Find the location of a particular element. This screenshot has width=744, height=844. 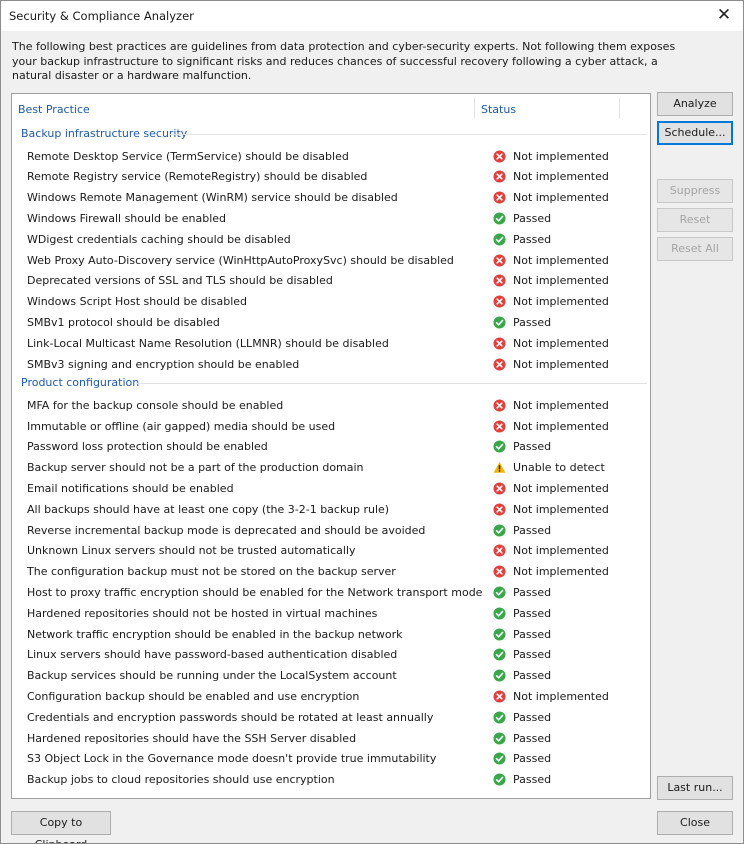

copy-to-clipboard-button: Copy to Clipboard is located at coordinates (61, 827).